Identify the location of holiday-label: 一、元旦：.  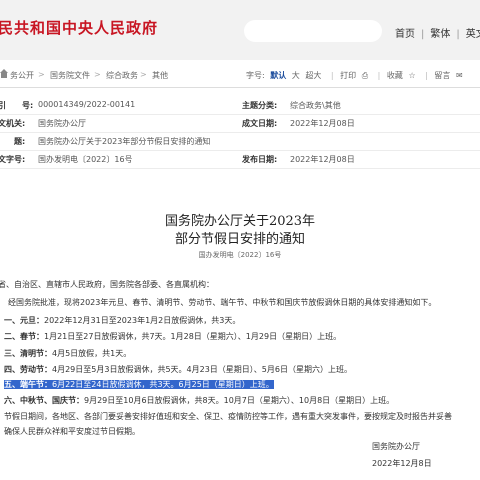
(24, 320).